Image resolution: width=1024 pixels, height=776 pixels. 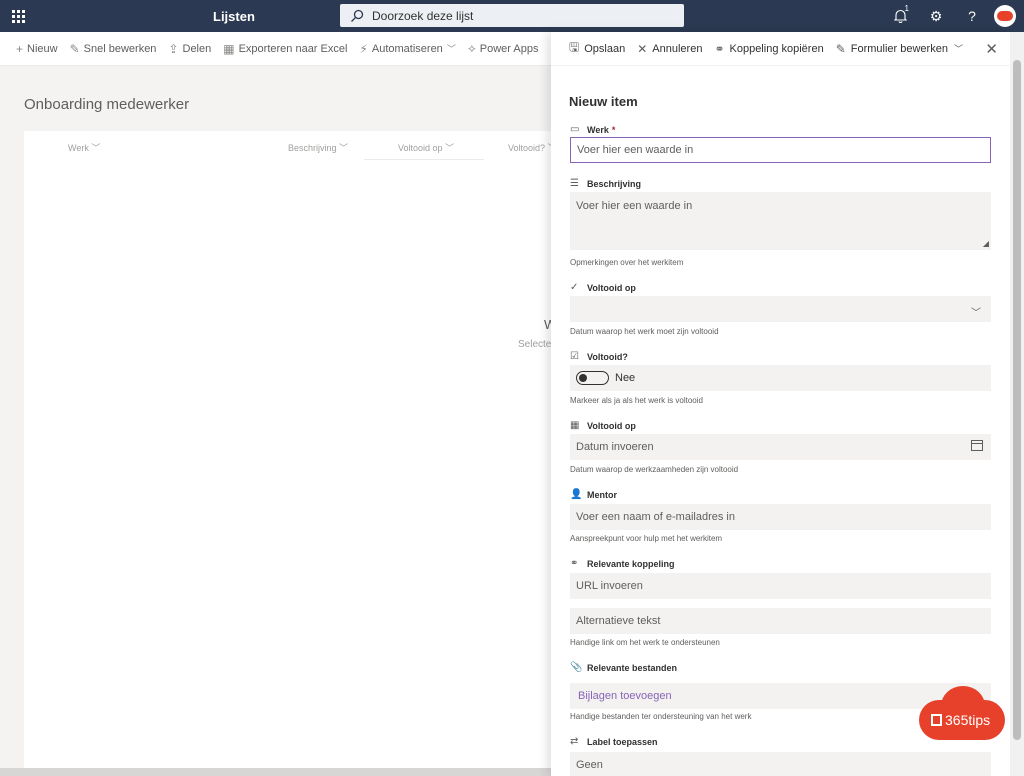 I want to click on voltooid-label: ☑ Voltooid?, so click(x=599, y=356).